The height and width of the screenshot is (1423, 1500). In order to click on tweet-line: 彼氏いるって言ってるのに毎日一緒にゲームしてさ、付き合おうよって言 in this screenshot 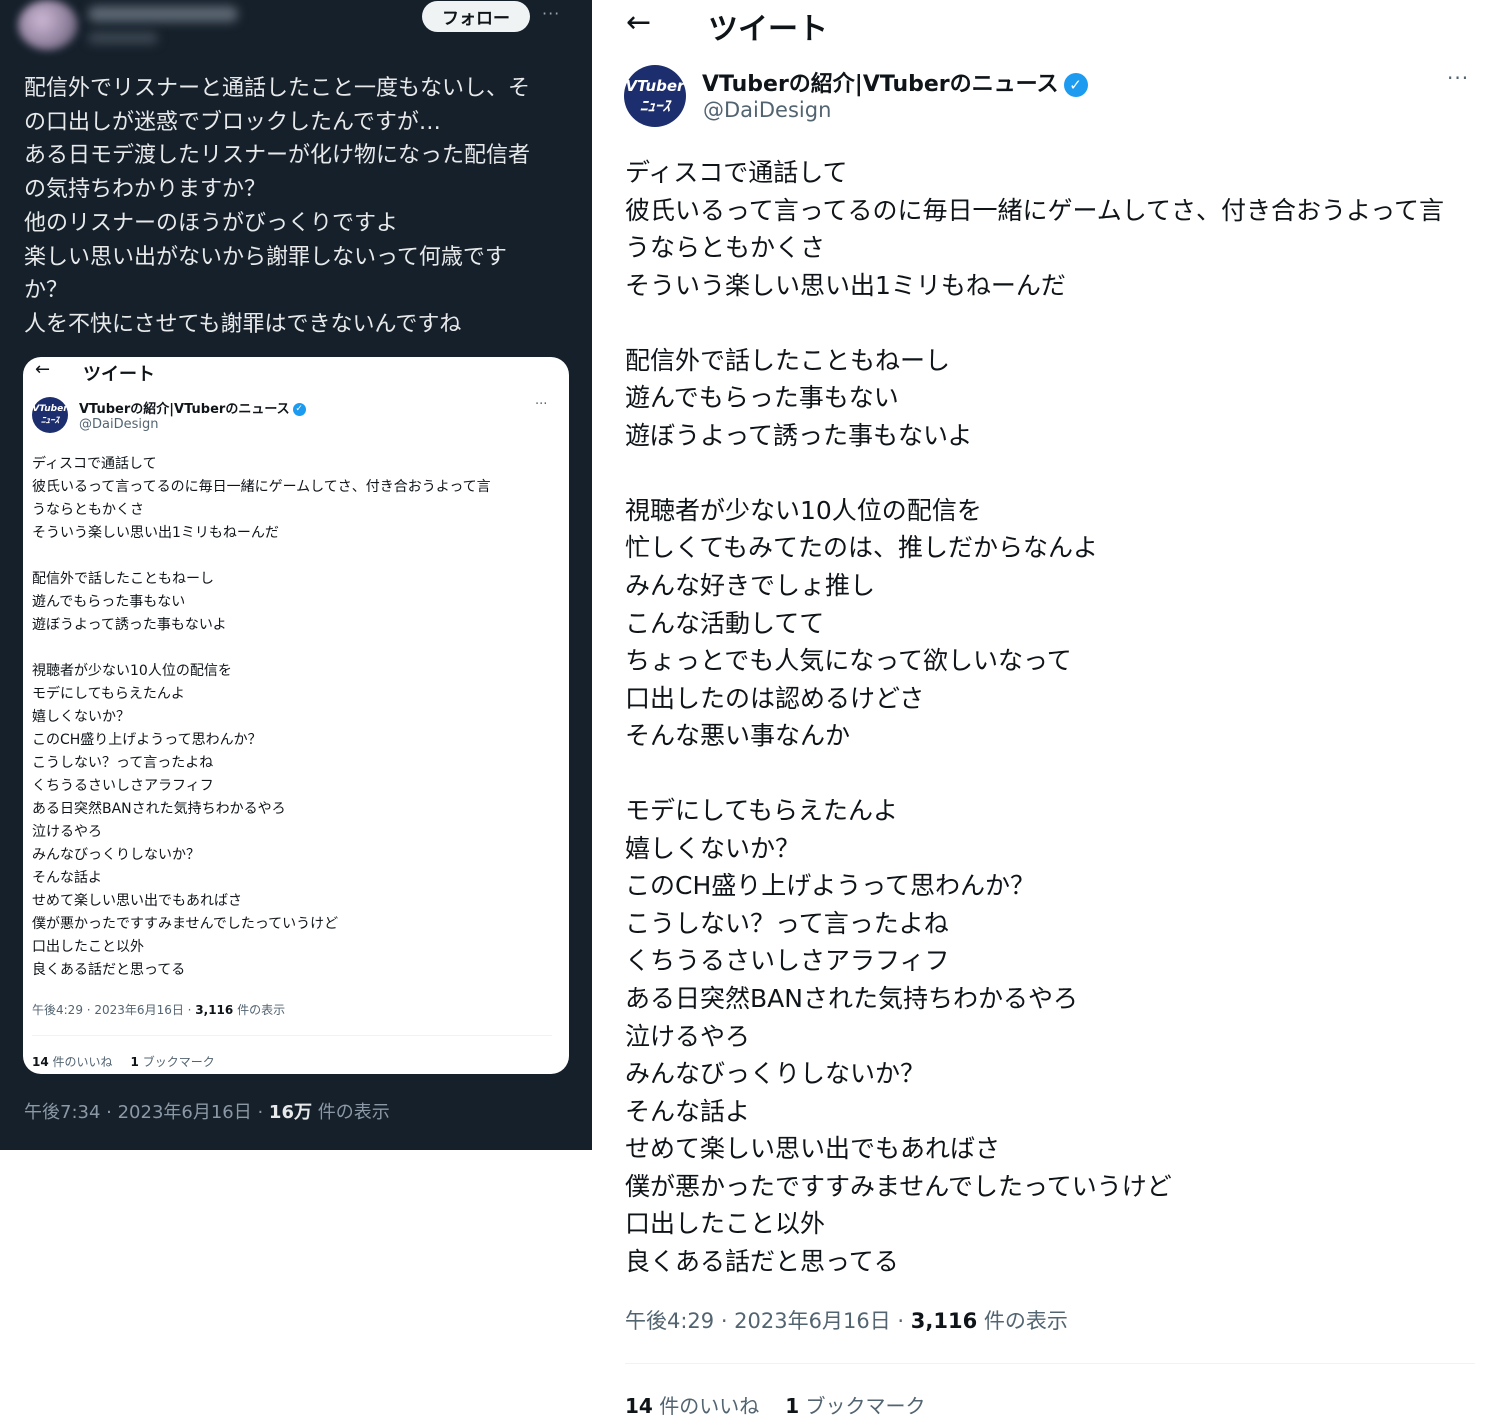, I will do `click(1035, 210)`.